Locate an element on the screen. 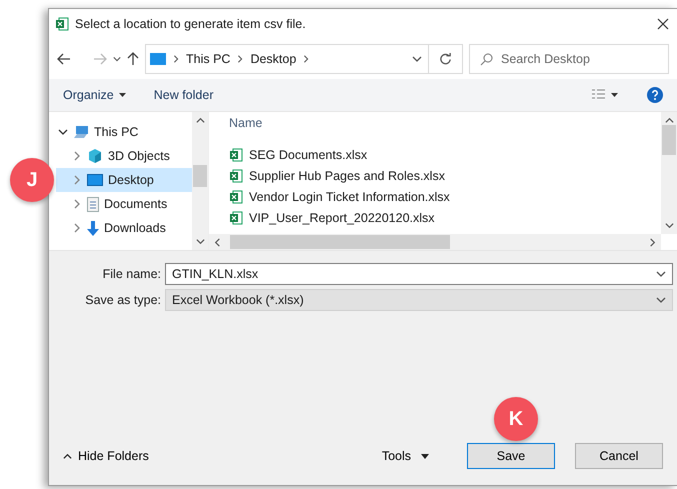 This screenshot has width=677, height=489. horizontal-scrollbar is located at coordinates (435, 242).